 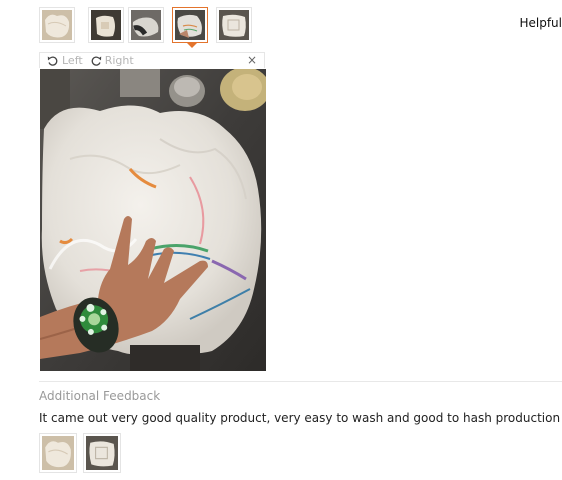 I want to click on helpful-label: Helpful, so click(x=540, y=23).